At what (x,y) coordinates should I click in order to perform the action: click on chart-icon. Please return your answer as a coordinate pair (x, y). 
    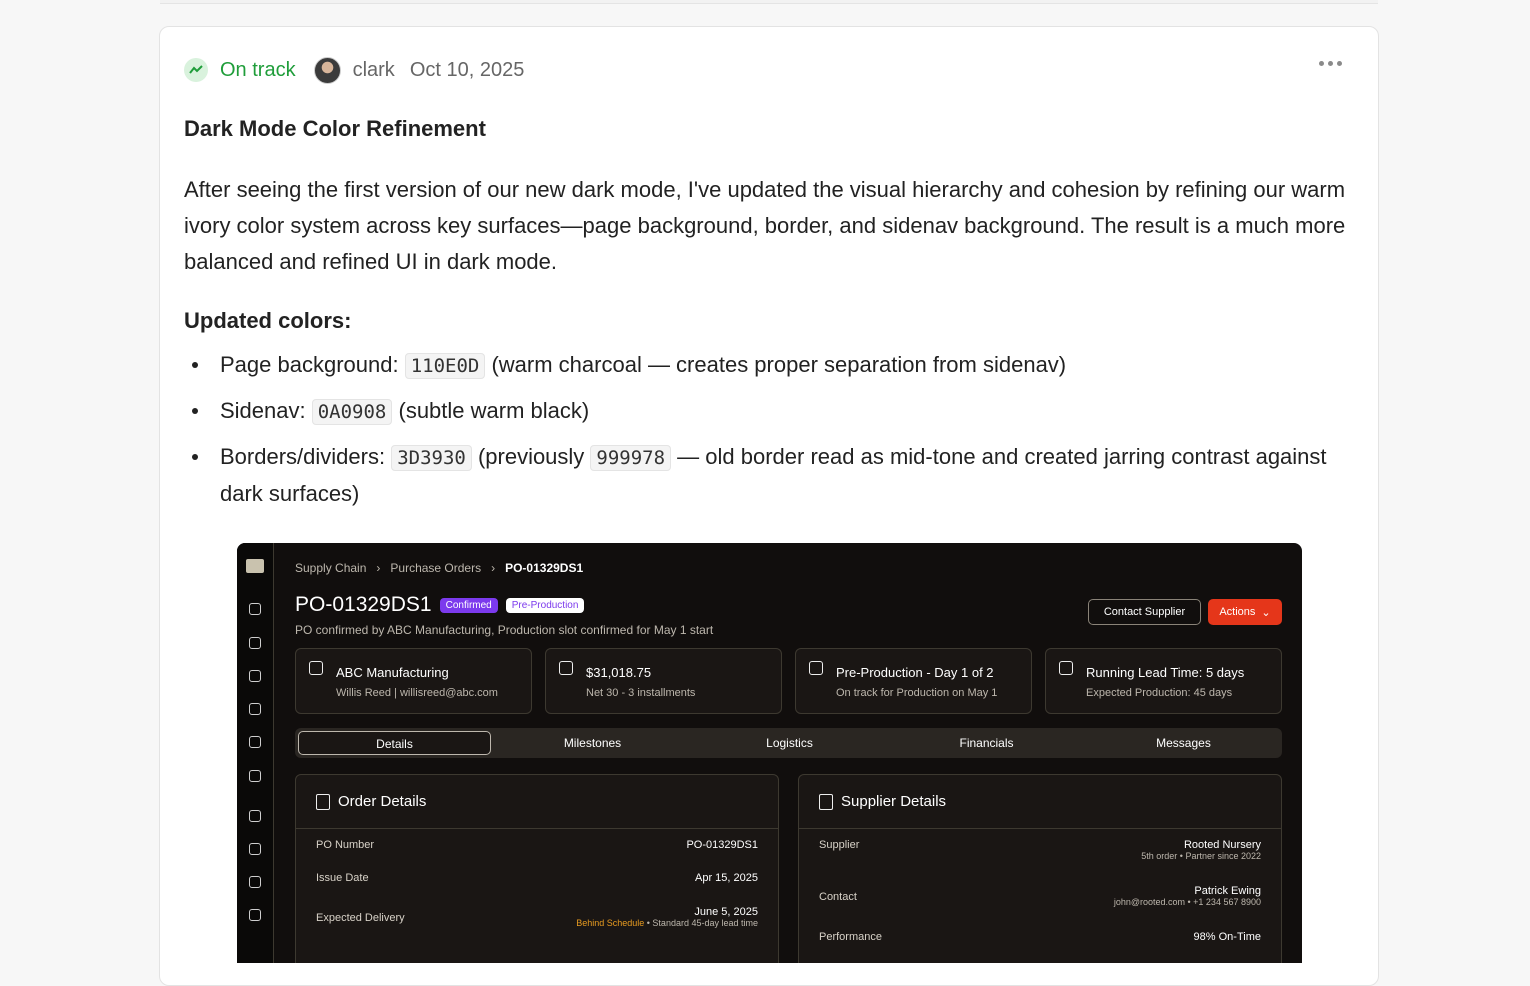
    Looking at the image, I should click on (255, 609).